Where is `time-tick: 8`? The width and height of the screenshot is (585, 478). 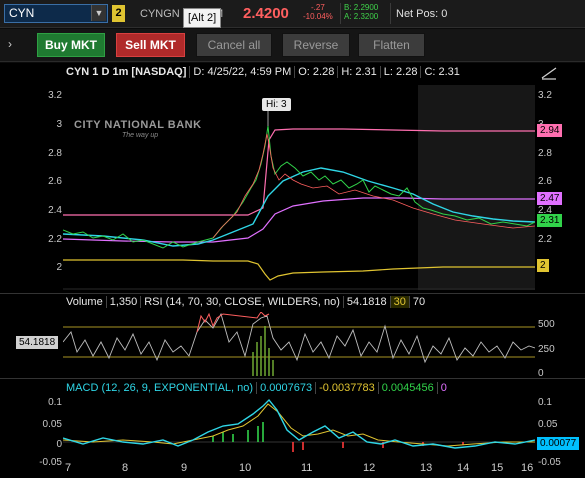
time-tick: 8 is located at coordinates (125, 468).